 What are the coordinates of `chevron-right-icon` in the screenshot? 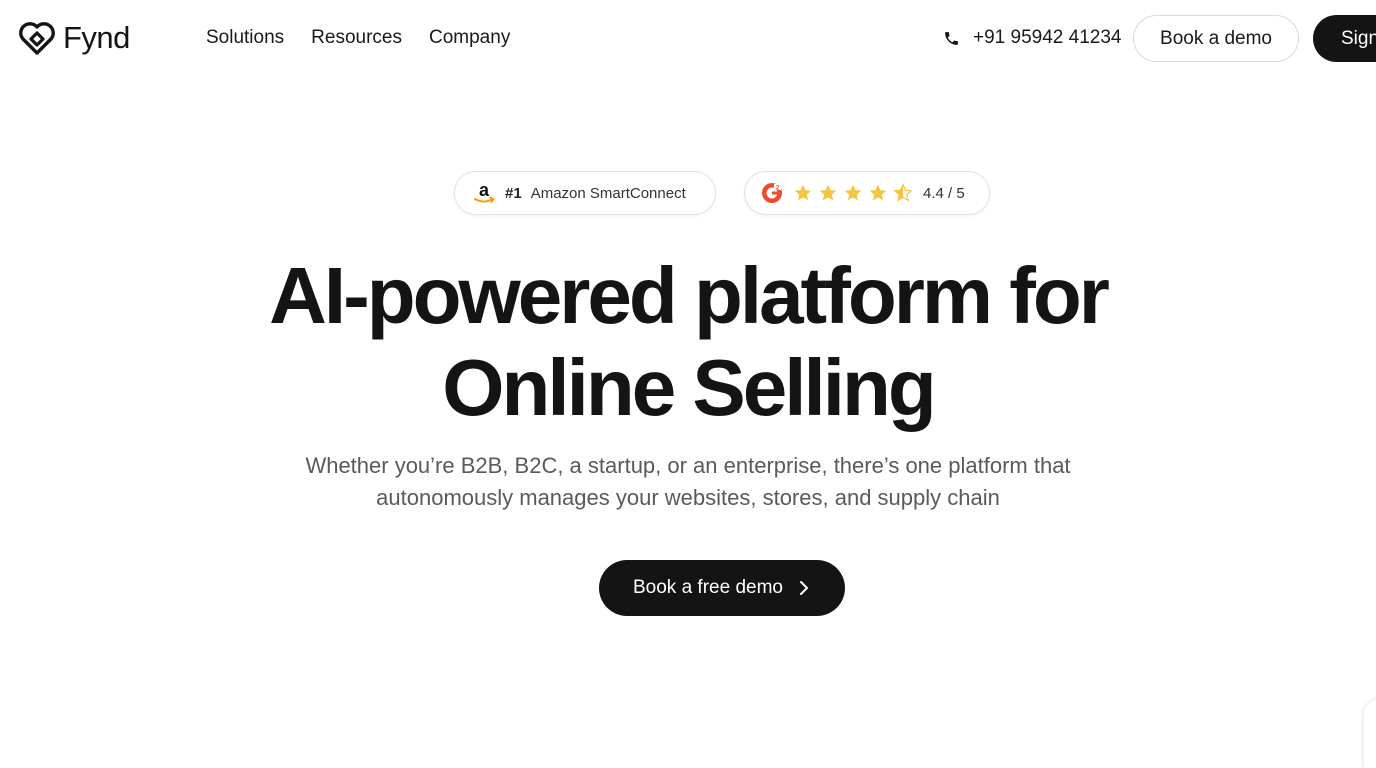 It's located at (803, 588).